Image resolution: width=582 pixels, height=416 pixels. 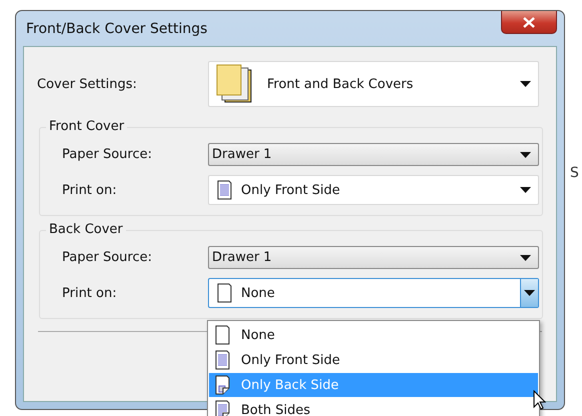 What do you see at coordinates (574, 173) in the screenshot?
I see `background-text: S` at bounding box center [574, 173].